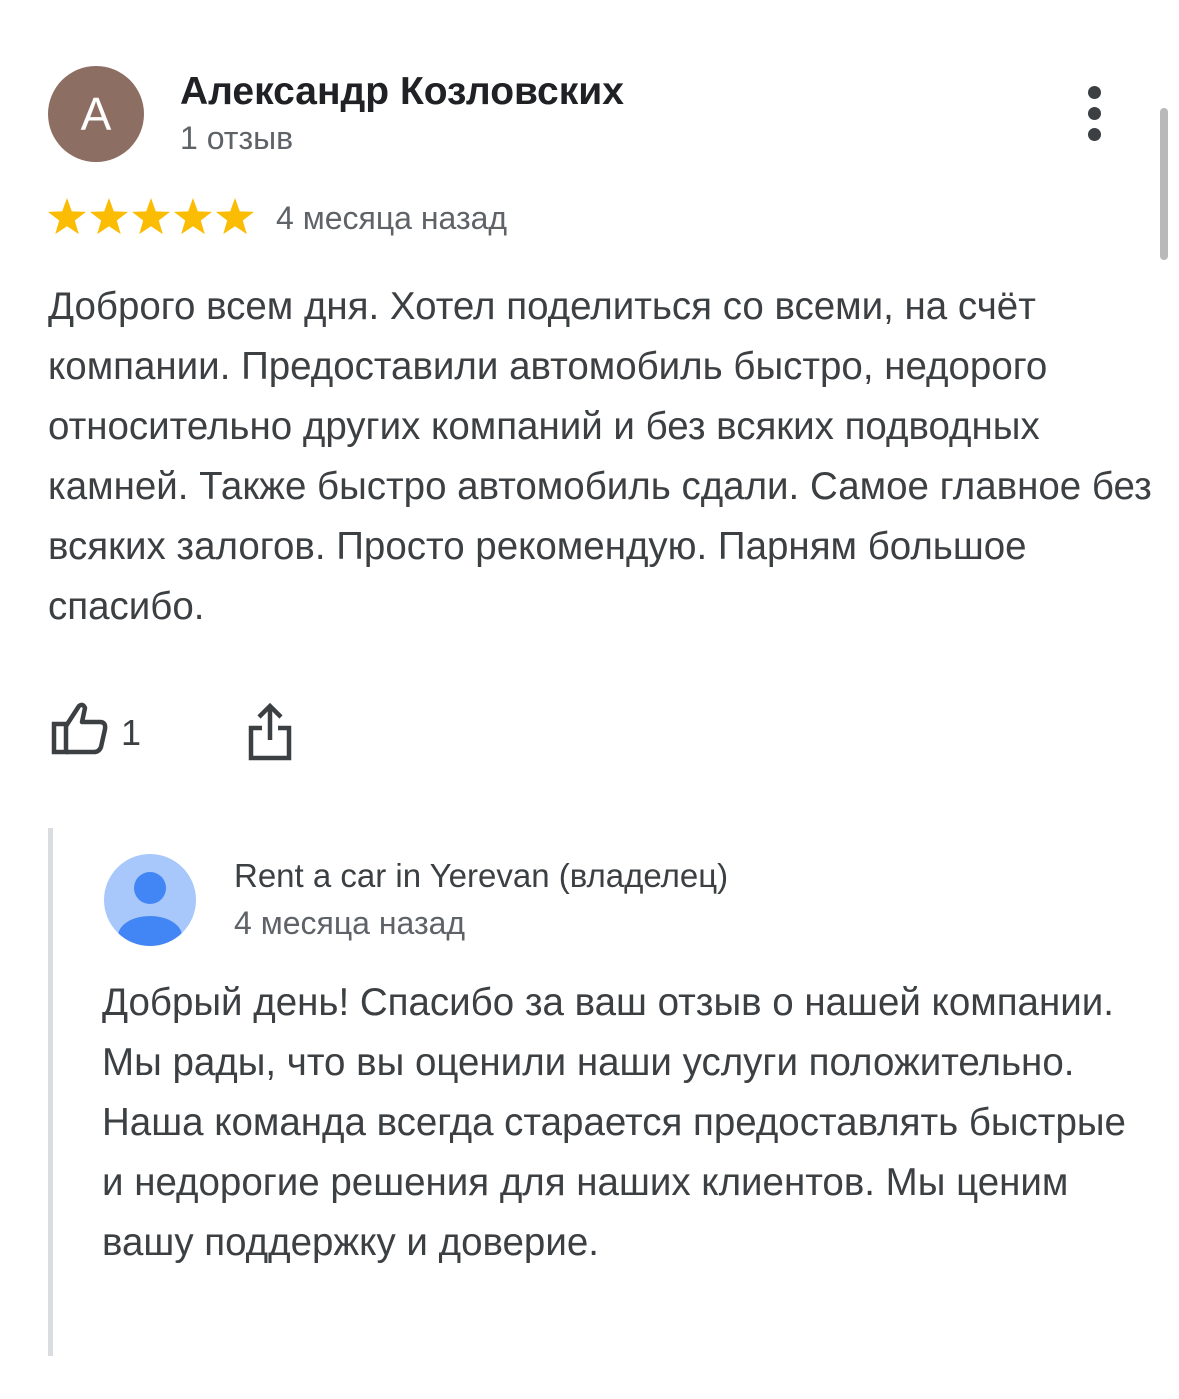 Image resolution: width=1179 pixels, height=1399 pixels. What do you see at coordinates (350, 923) in the screenshot?
I see `owner-reply-date: 4 месяца назад` at bounding box center [350, 923].